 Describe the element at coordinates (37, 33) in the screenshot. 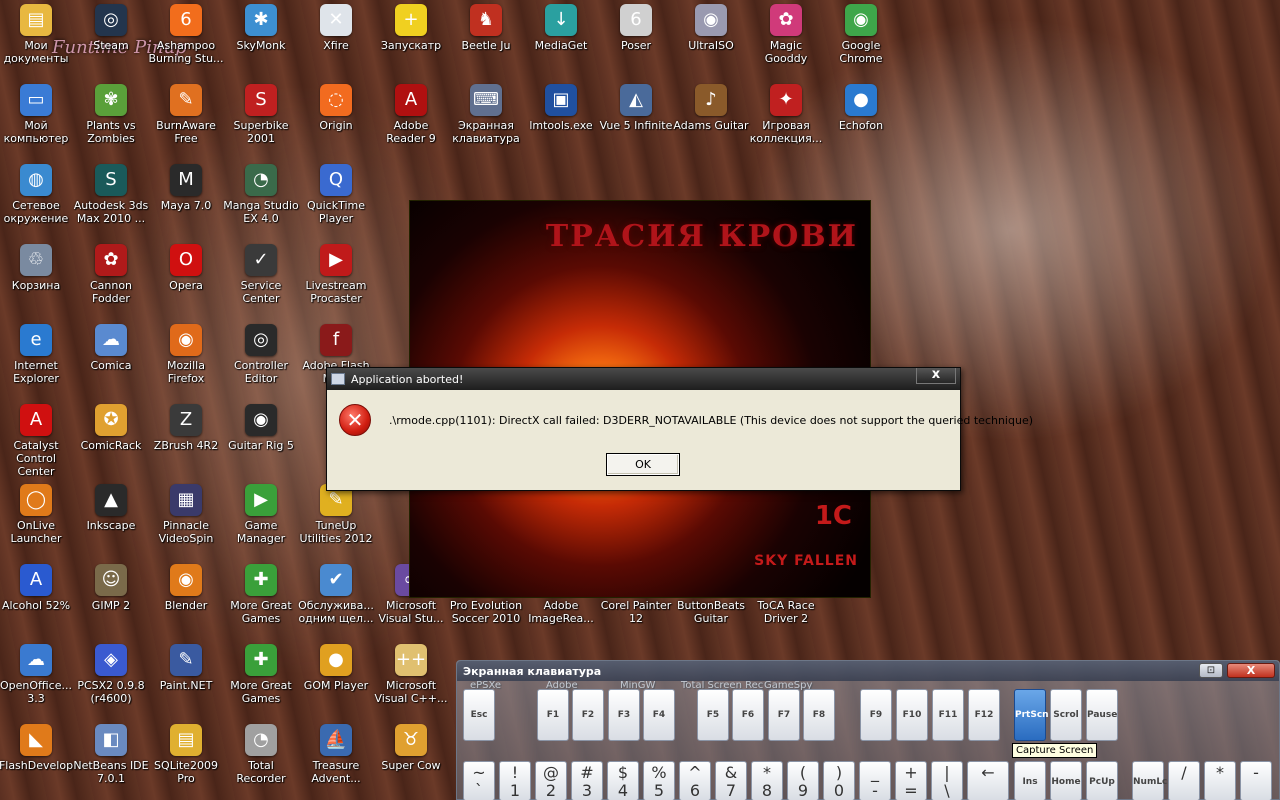

I see `desktop-shortcut: ▤ Мои документы` at that location.